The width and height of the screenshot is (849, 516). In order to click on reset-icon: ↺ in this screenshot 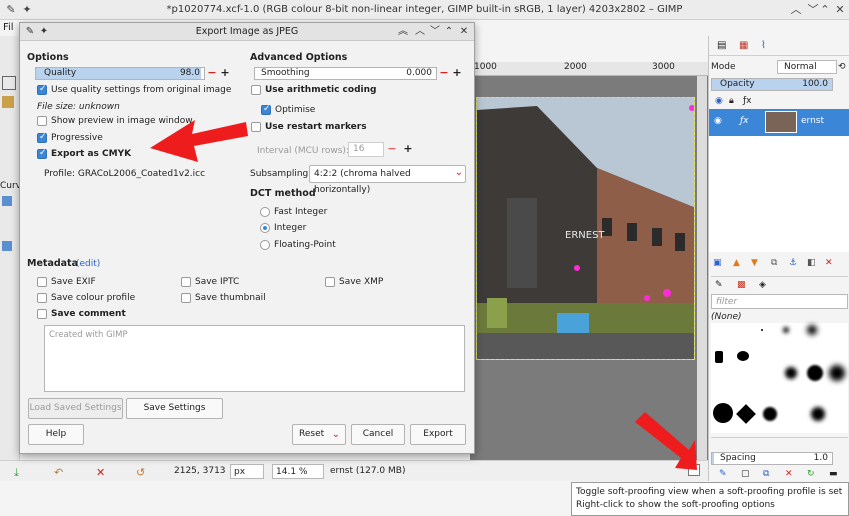, I will do `click(140, 472)`.